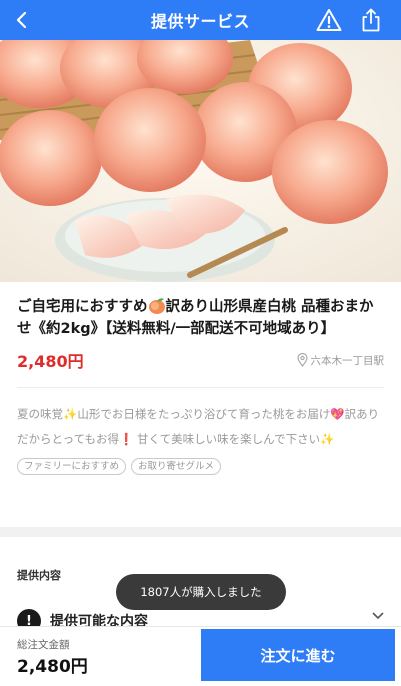  I want to click on page-title: 提供サービス, so click(200, 21).